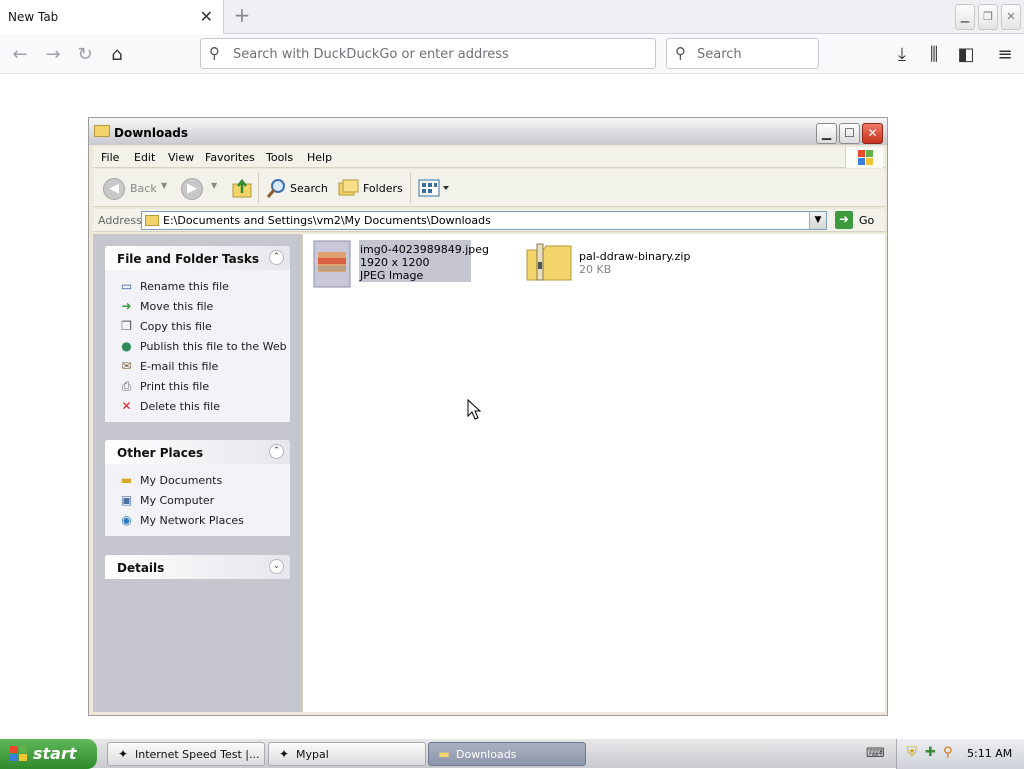 Image resolution: width=1024 pixels, height=769 pixels. Describe the element at coordinates (635, 256) in the screenshot. I see `file-name: pal-ddraw-binary.zip` at that location.